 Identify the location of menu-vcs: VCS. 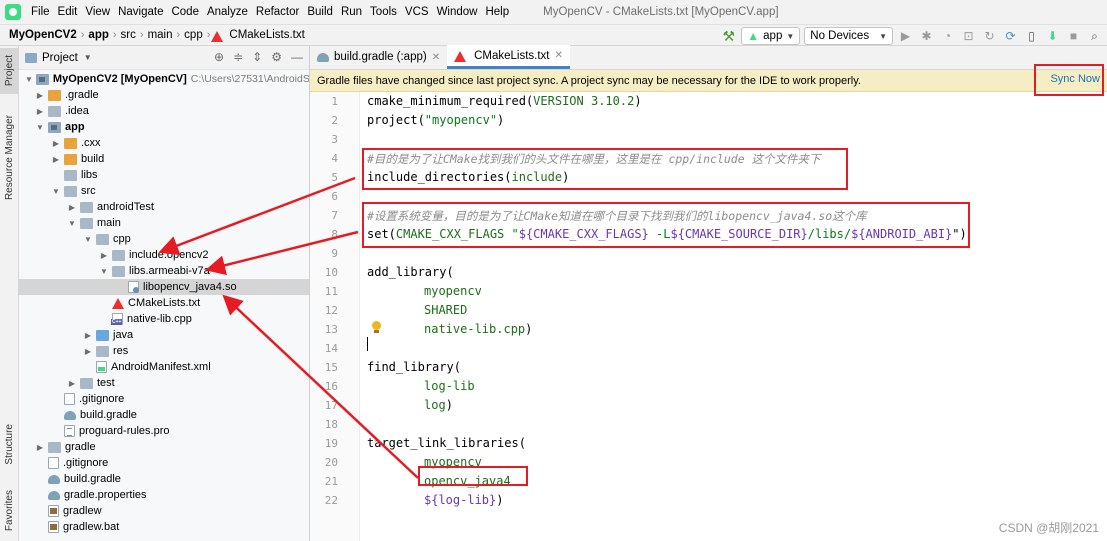
(417, 12).